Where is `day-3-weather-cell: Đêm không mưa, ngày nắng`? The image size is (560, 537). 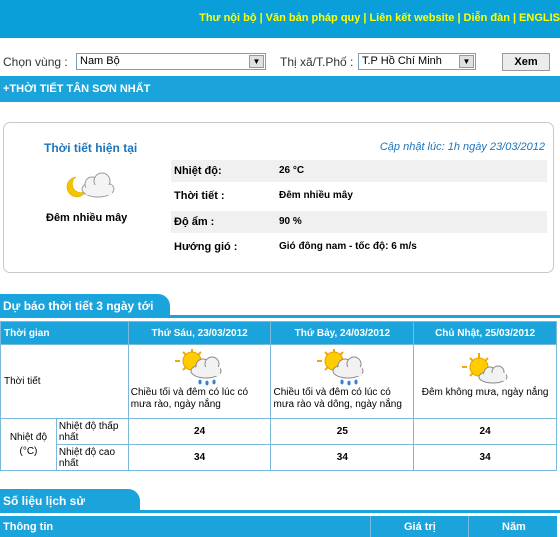
day-3-weather-cell: Đêm không mưa, ngày nắng is located at coordinates (485, 381).